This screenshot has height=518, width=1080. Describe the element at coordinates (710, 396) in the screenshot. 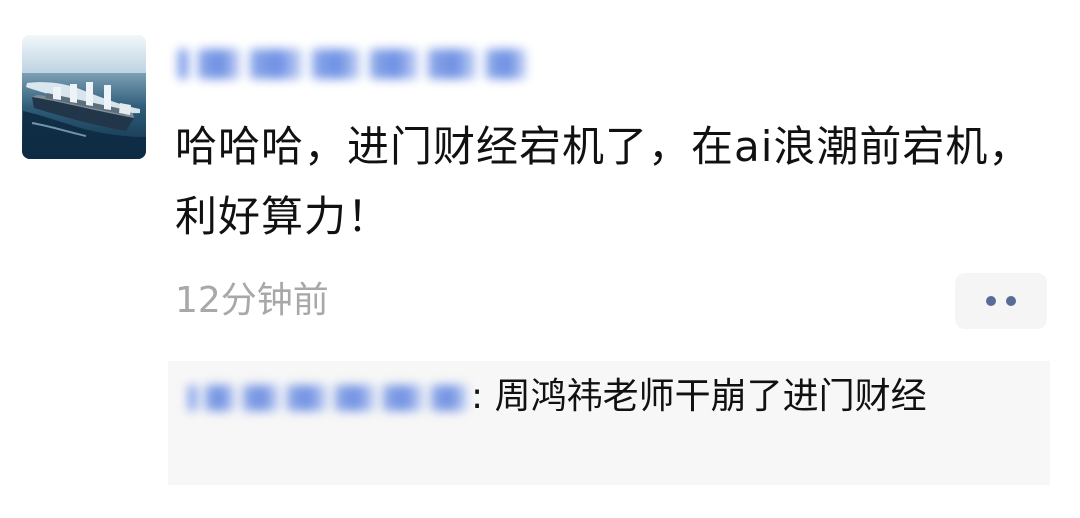

I see `comment-text: 周鸿祎老师干崩了进门财经` at that location.